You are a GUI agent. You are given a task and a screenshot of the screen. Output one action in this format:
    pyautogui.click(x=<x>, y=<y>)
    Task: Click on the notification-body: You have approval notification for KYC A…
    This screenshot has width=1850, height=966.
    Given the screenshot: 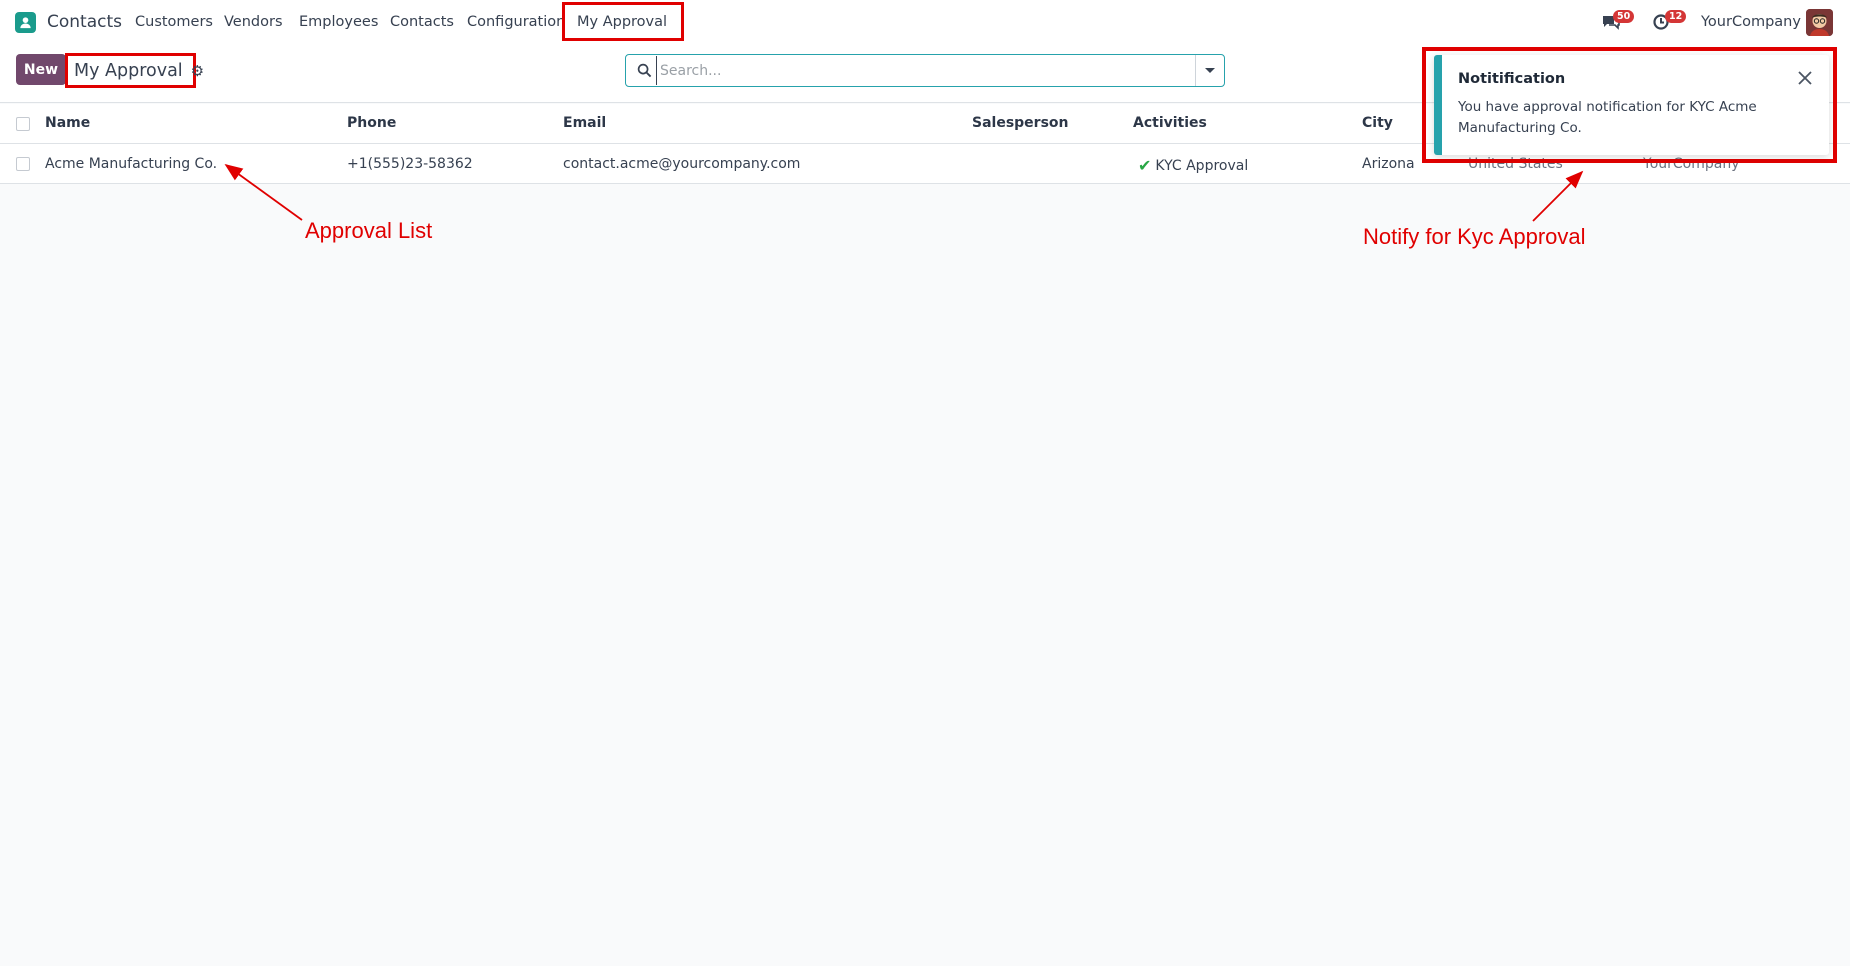 What is the action you would take?
    pyautogui.click(x=1607, y=117)
    